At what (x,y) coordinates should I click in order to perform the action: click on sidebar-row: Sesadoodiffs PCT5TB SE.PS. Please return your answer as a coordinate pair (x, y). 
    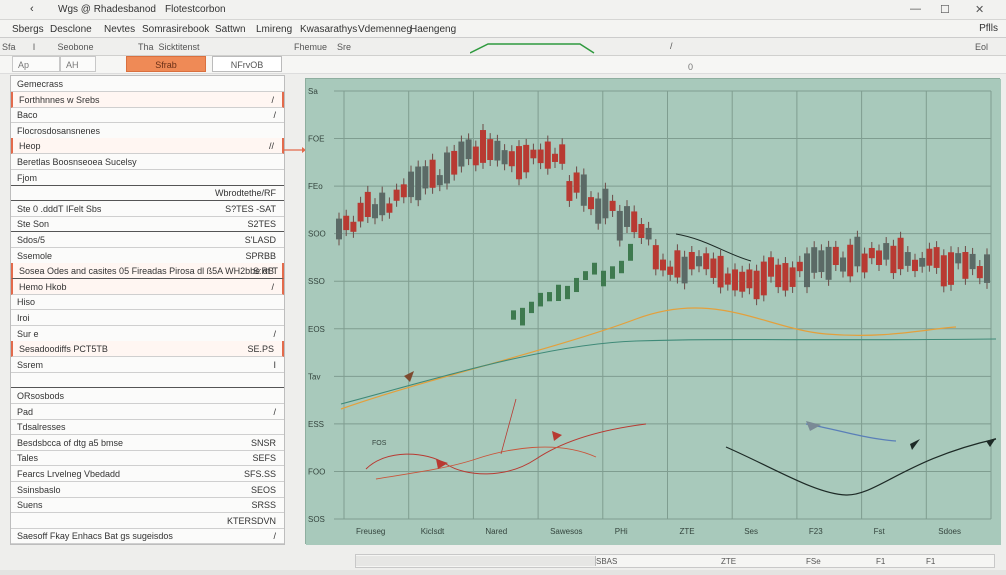
    Looking at the image, I should click on (147, 349).